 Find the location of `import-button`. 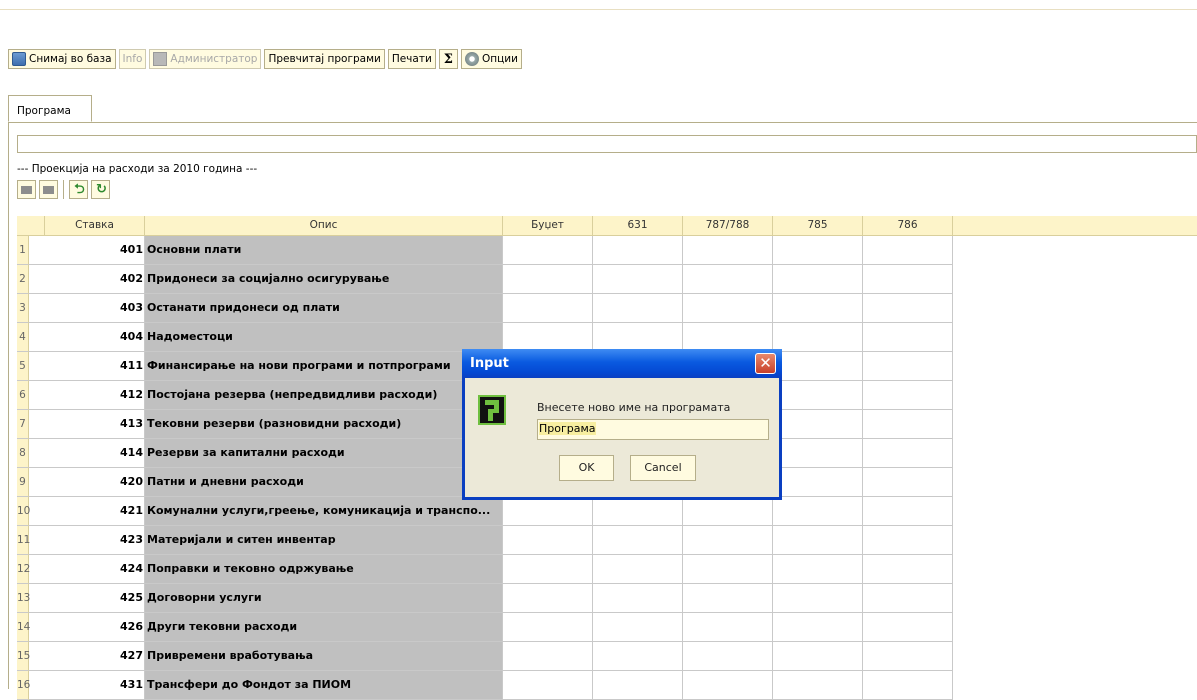

import-button is located at coordinates (48, 189).